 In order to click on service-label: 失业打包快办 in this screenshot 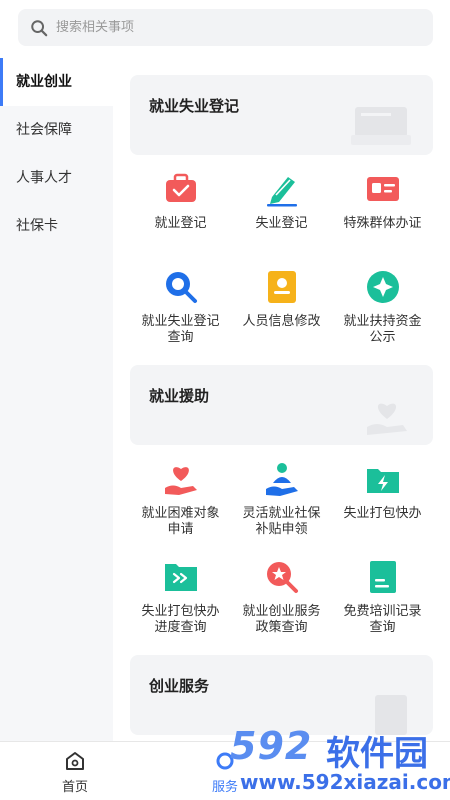, I will do `click(382, 513)`.